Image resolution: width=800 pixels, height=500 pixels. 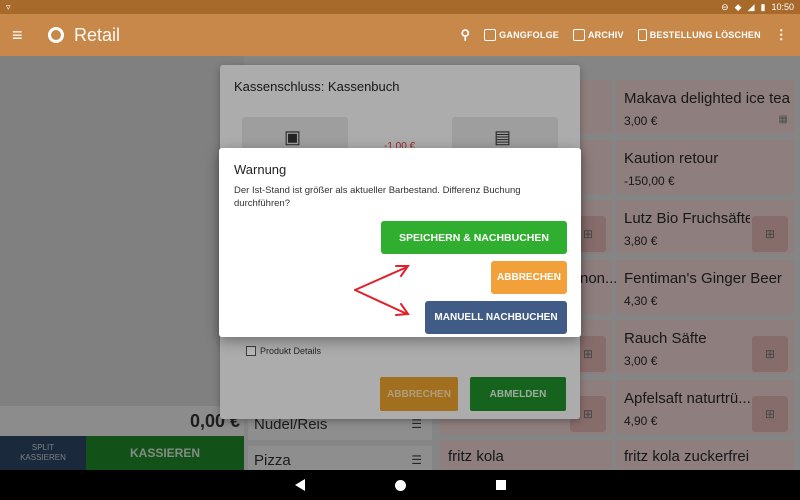 I want to click on trash-icon, so click(x=642, y=35).